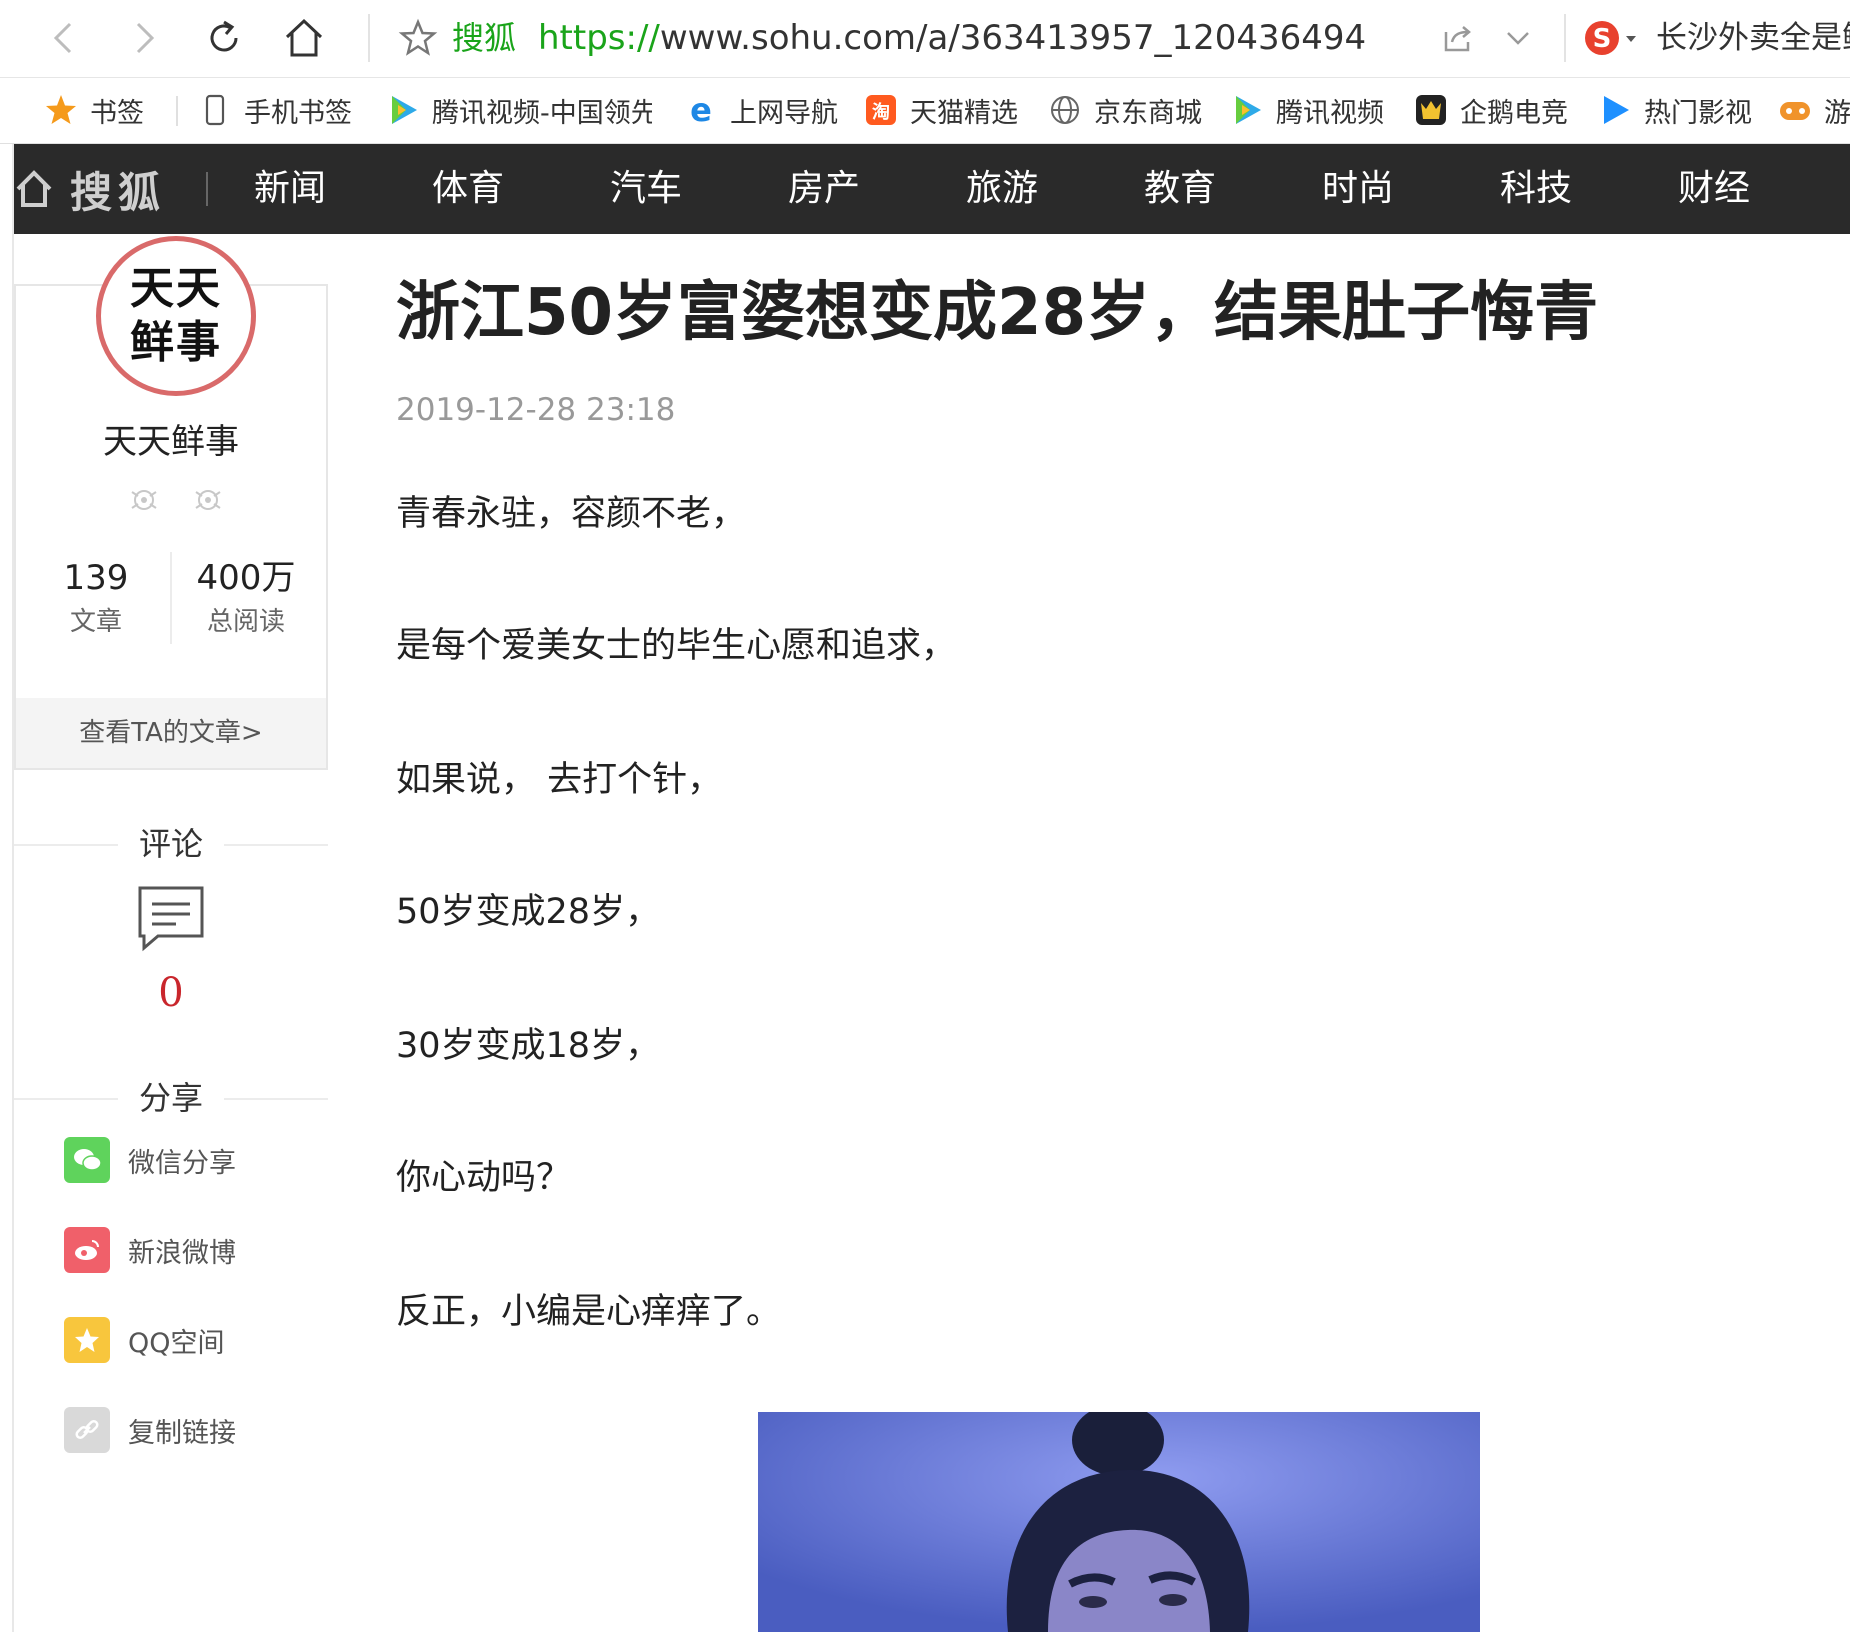 The height and width of the screenshot is (1632, 1850). Describe the element at coordinates (87, 1250) in the screenshot. I see `weibo-icon` at that location.